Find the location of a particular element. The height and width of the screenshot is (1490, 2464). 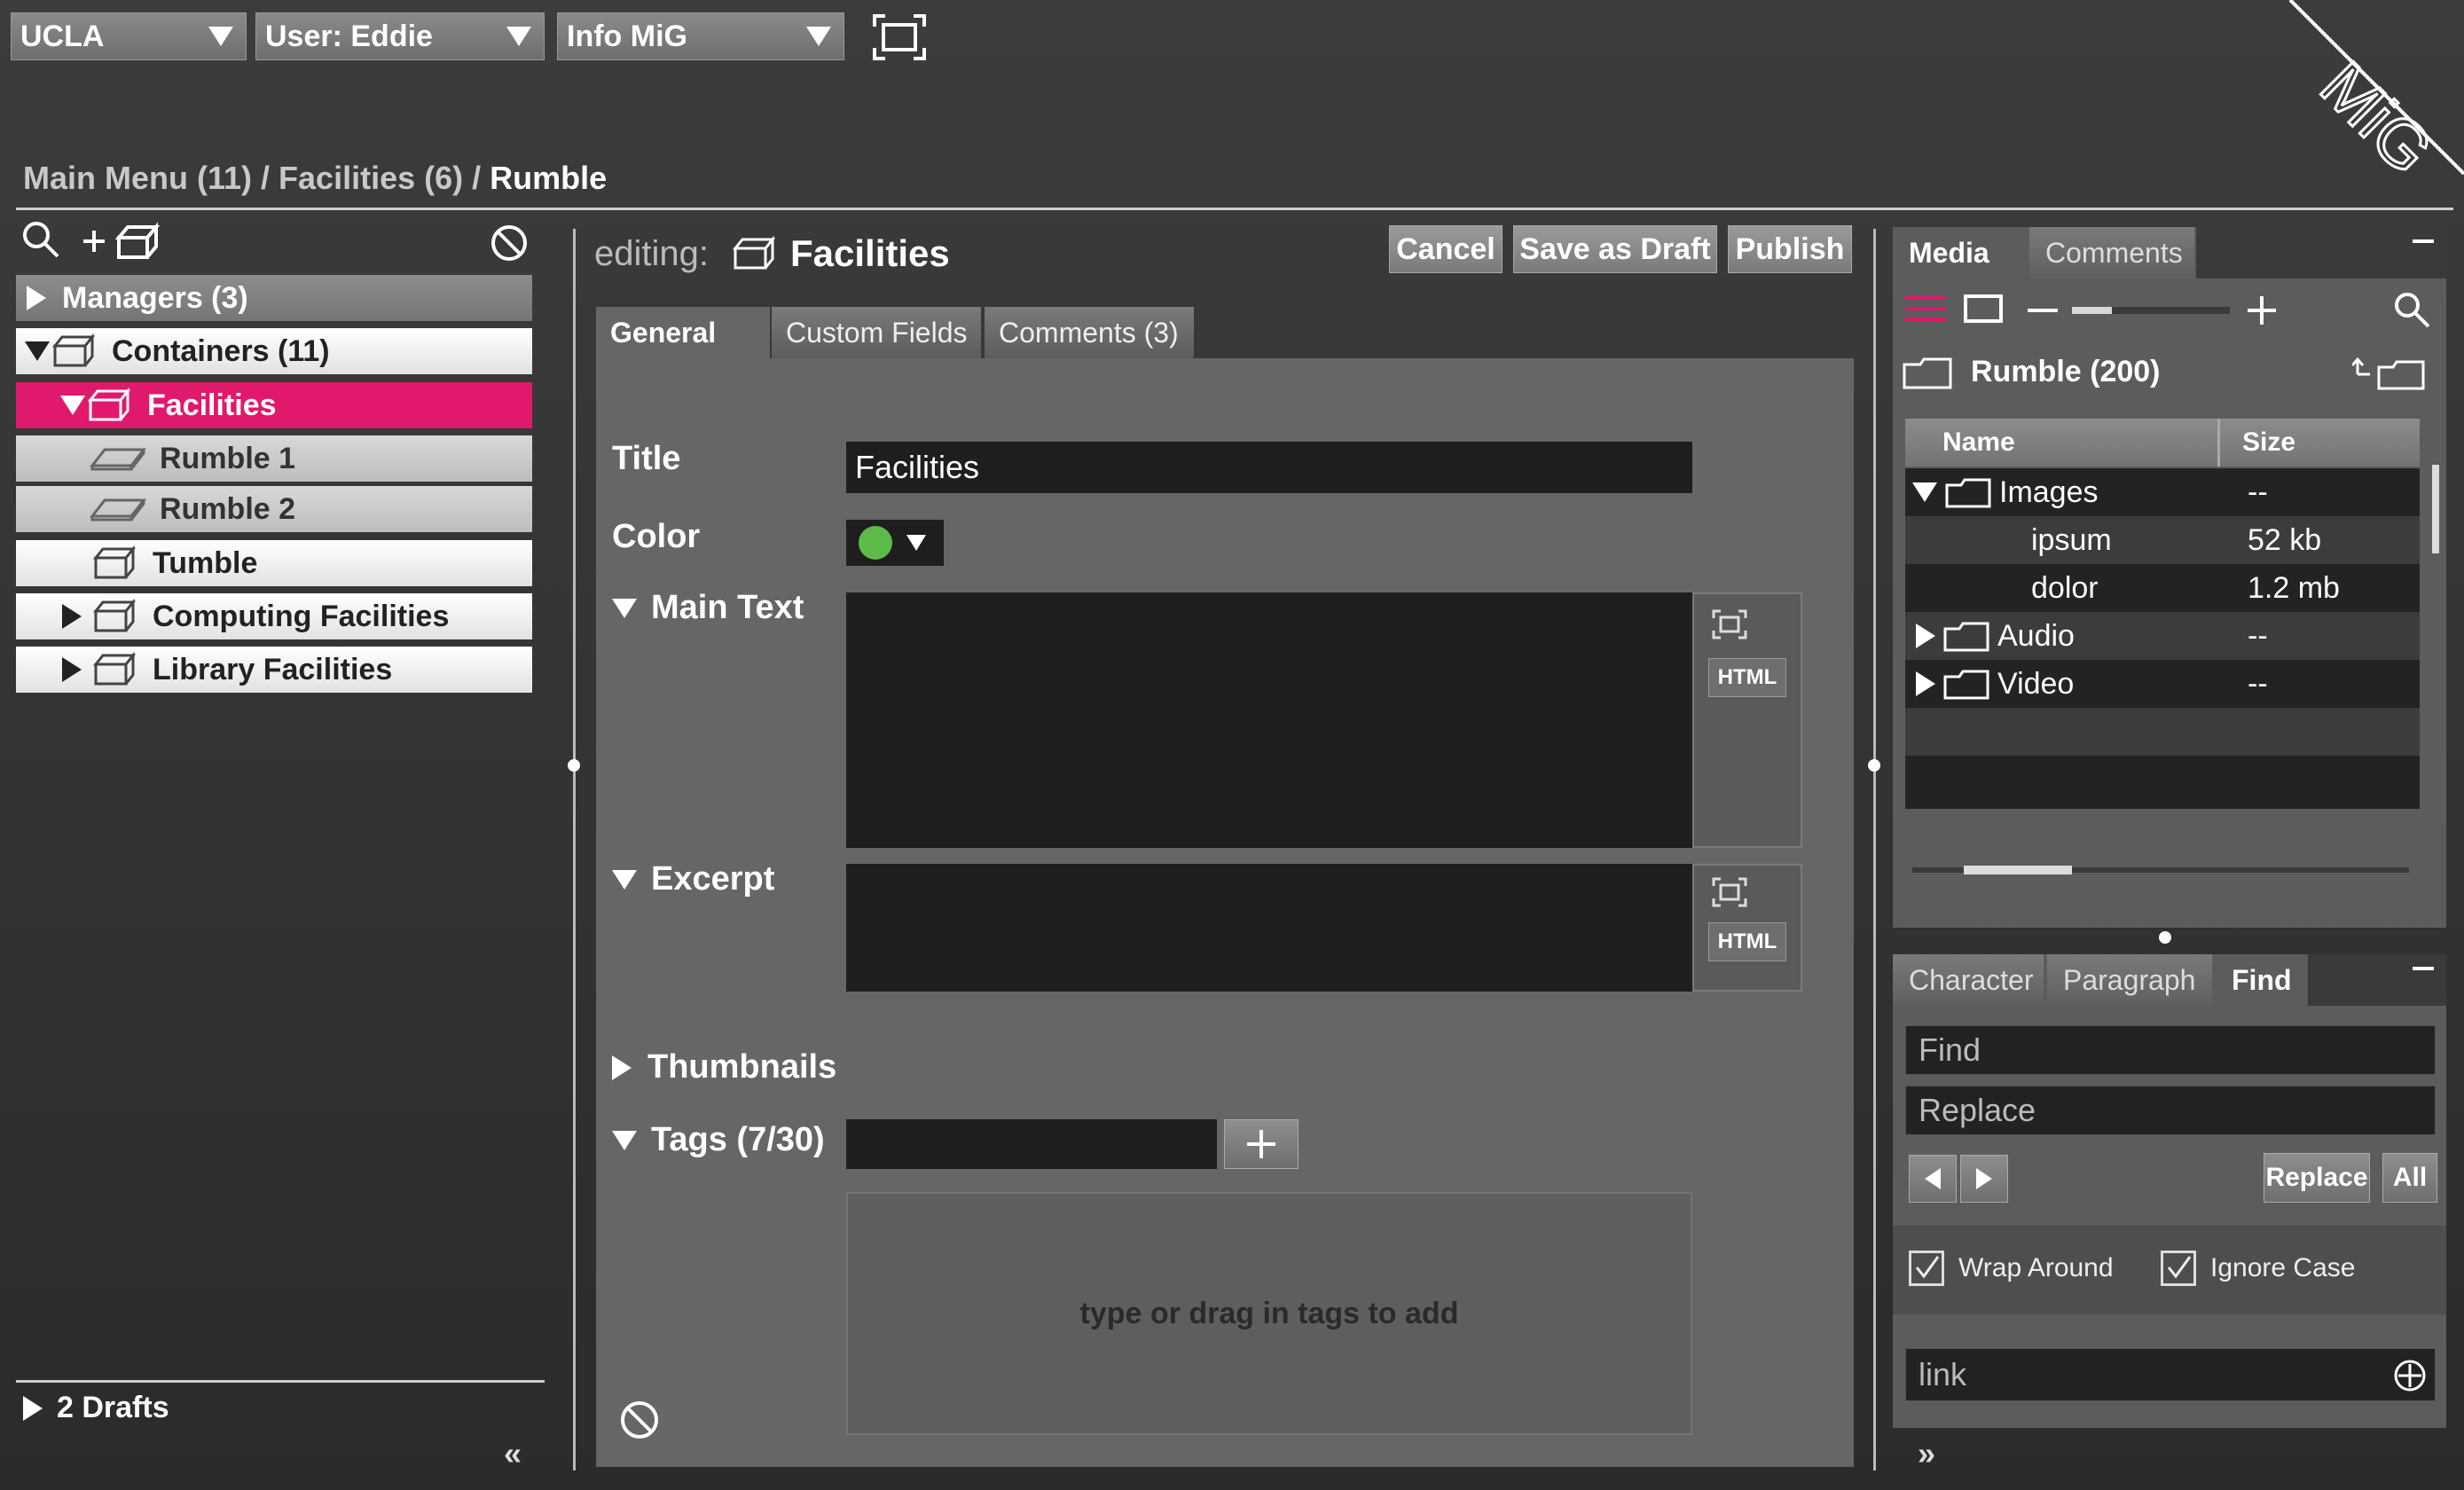

check-icon is located at coordinates (2179, 1267).